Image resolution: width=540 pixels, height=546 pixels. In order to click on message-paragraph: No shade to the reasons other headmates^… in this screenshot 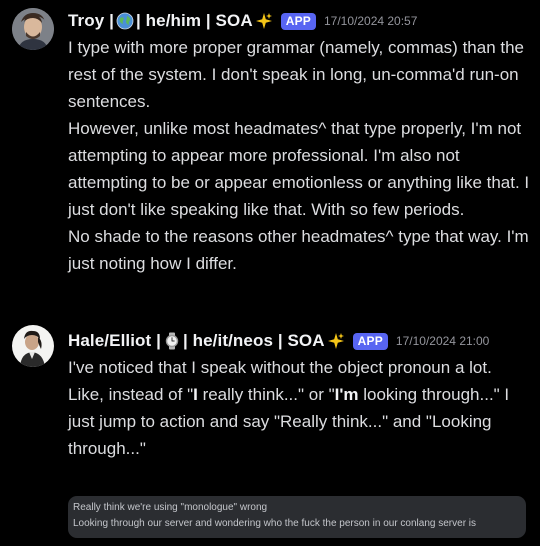, I will do `click(298, 250)`.